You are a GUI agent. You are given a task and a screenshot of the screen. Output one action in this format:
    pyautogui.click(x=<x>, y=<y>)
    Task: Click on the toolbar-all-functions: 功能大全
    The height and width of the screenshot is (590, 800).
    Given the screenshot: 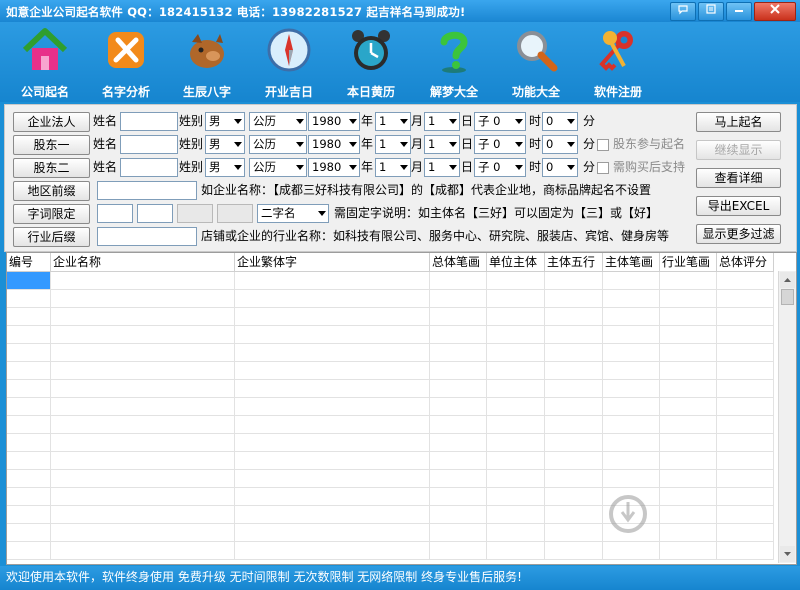 What is the action you would take?
    pyautogui.click(x=536, y=62)
    